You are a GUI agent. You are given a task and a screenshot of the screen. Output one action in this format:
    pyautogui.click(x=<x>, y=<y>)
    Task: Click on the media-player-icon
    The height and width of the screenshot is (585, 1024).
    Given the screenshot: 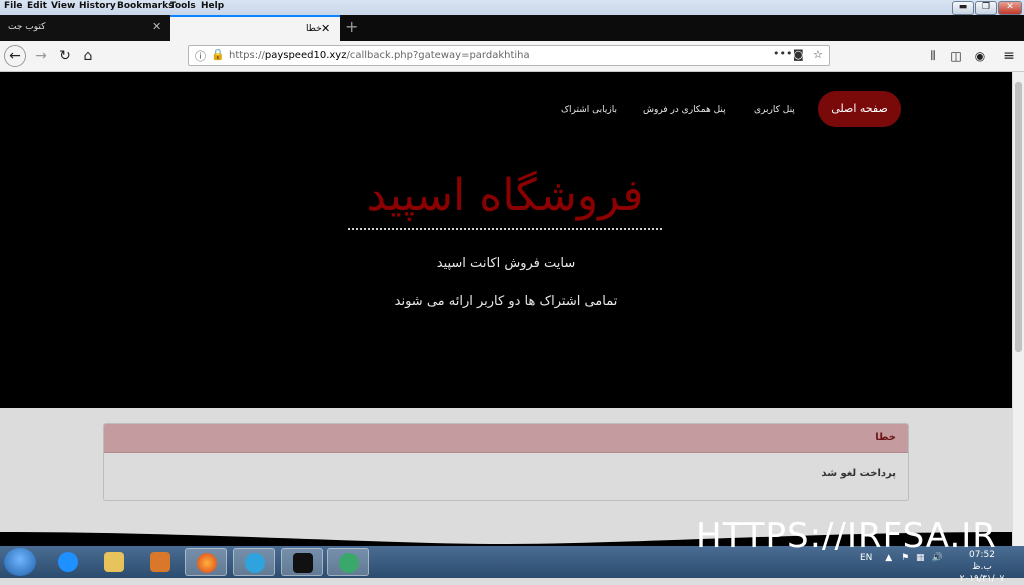 What is the action you would take?
    pyautogui.click(x=160, y=562)
    